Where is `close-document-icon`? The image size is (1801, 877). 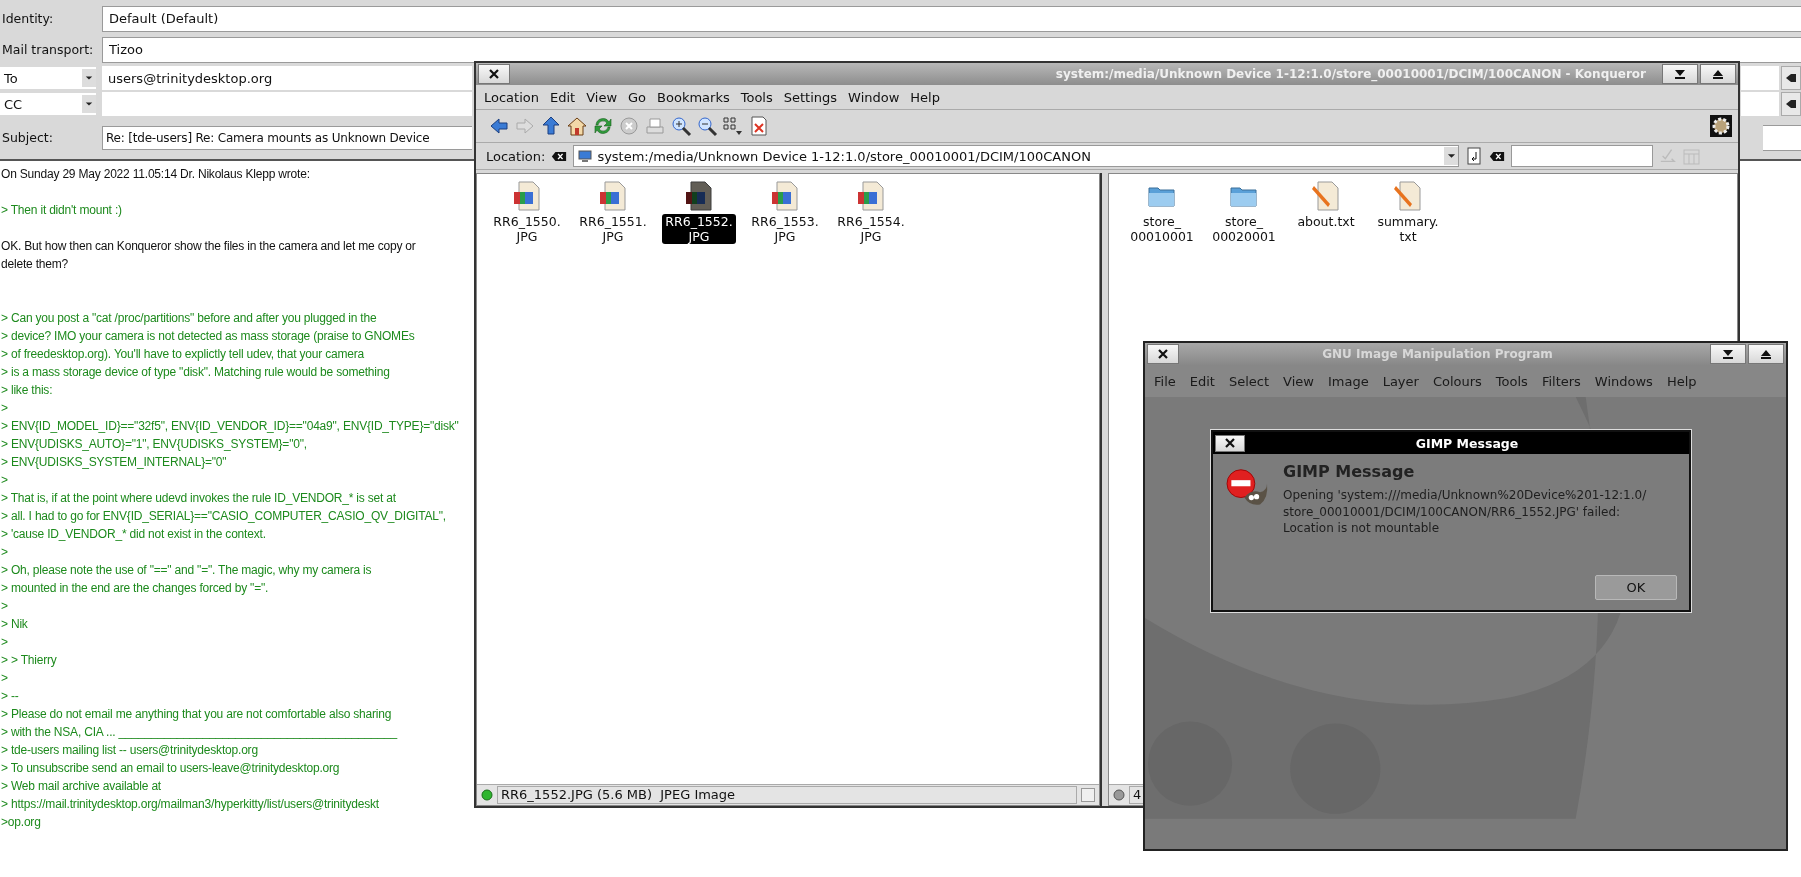
close-document-icon is located at coordinates (759, 126).